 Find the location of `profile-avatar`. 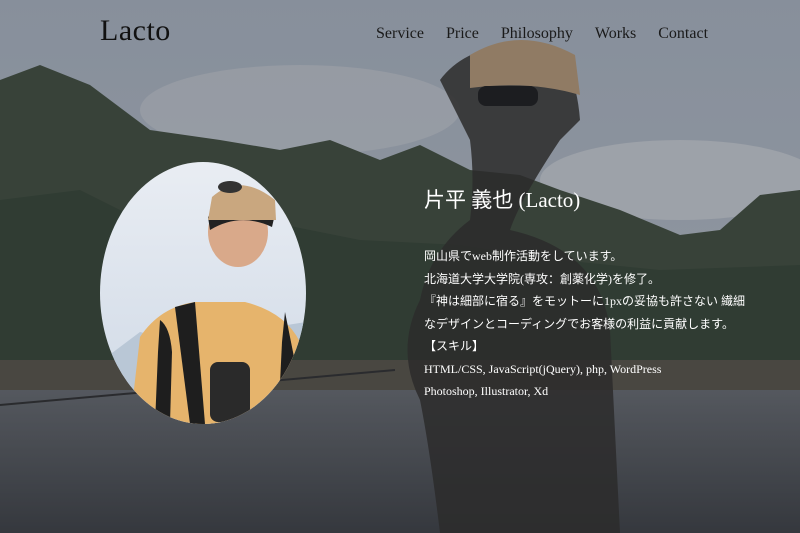

profile-avatar is located at coordinates (203, 293).